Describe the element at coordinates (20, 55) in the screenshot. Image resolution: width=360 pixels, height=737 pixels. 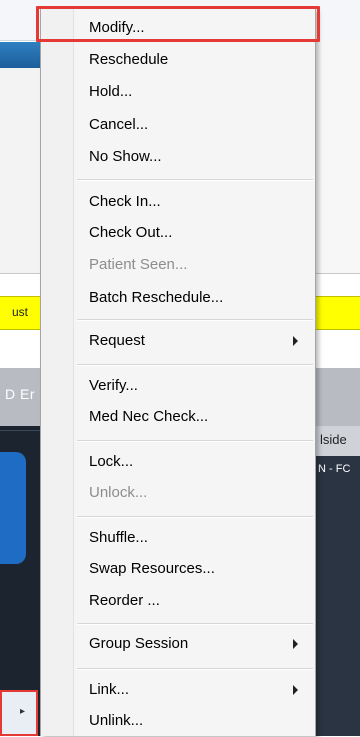
I see `active-tab` at that location.